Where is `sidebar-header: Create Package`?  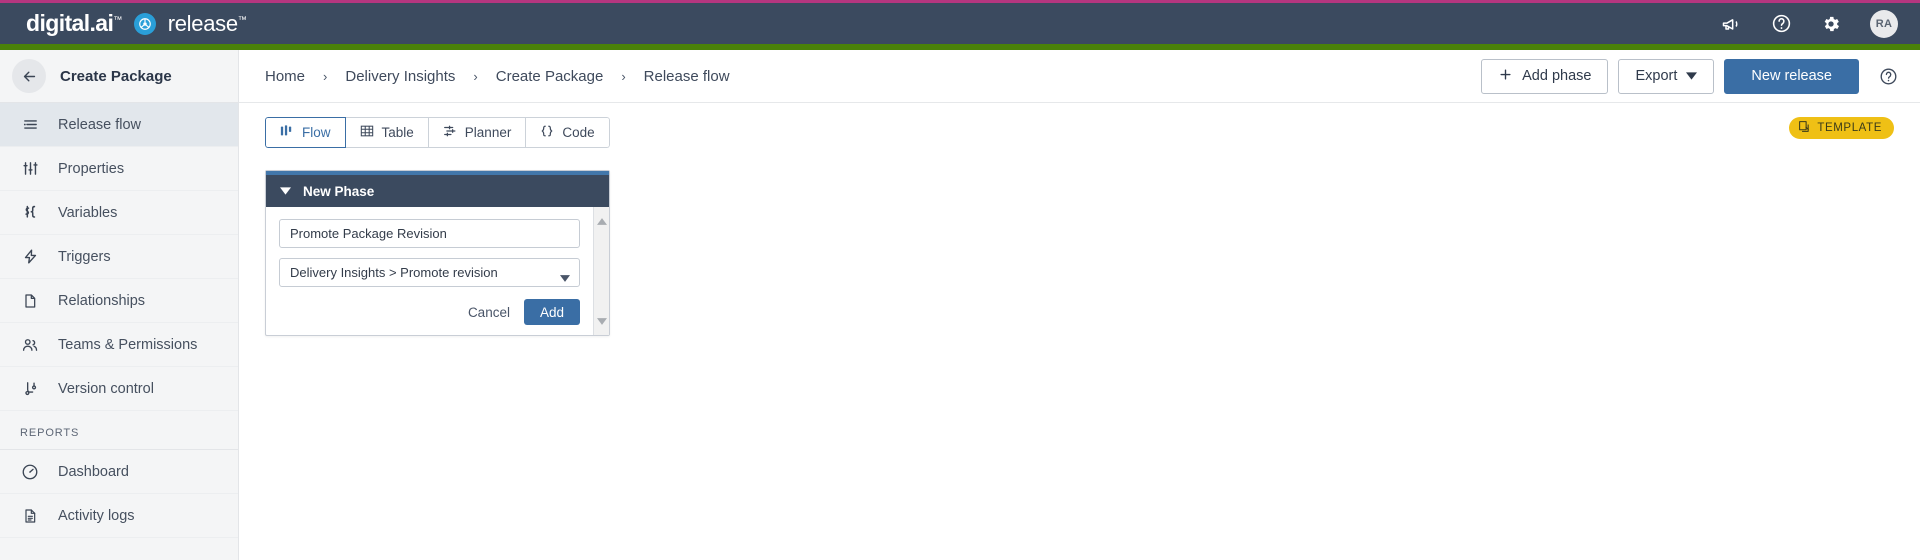
sidebar-header: Create Package is located at coordinates (119, 76).